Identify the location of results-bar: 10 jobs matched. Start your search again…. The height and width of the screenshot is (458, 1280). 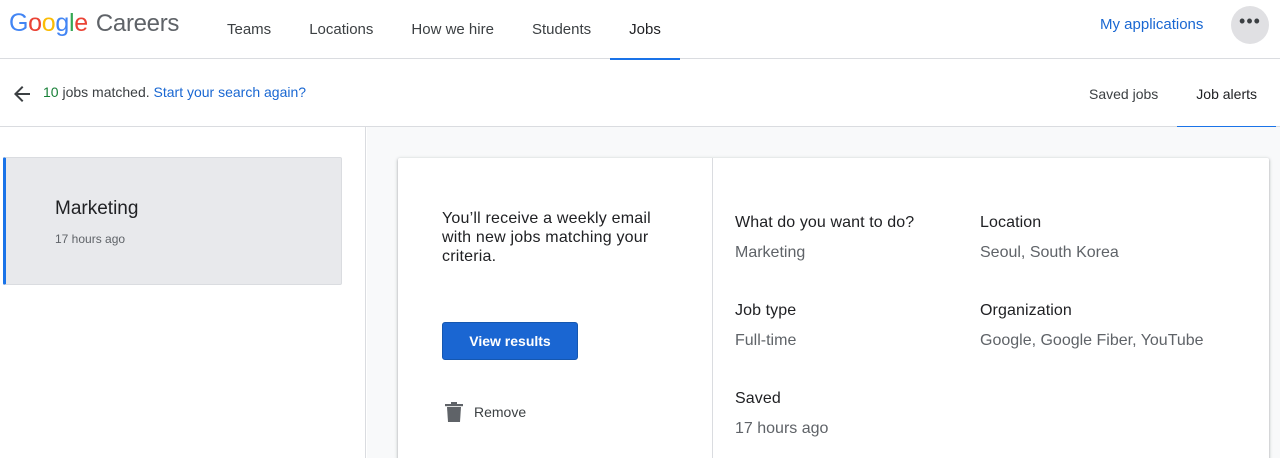
(640, 94).